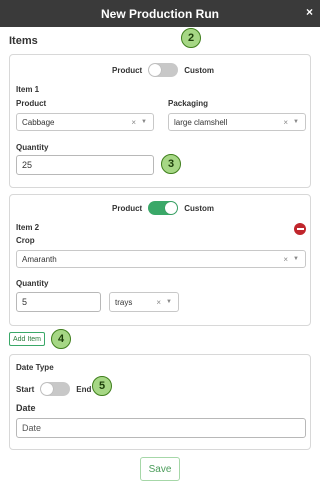  Describe the element at coordinates (28, 89) in the screenshot. I see `item-1-heading: Item 1` at that location.